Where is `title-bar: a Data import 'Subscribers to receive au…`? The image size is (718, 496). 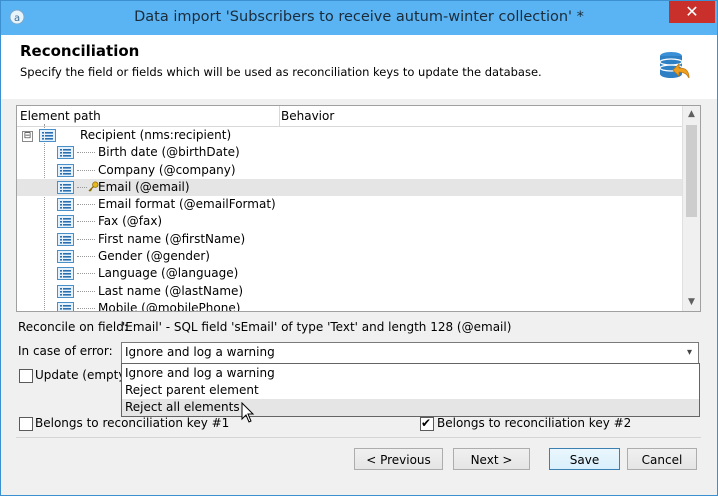
title-bar: a Data import 'Subscribers to receive au… is located at coordinates (359, 18).